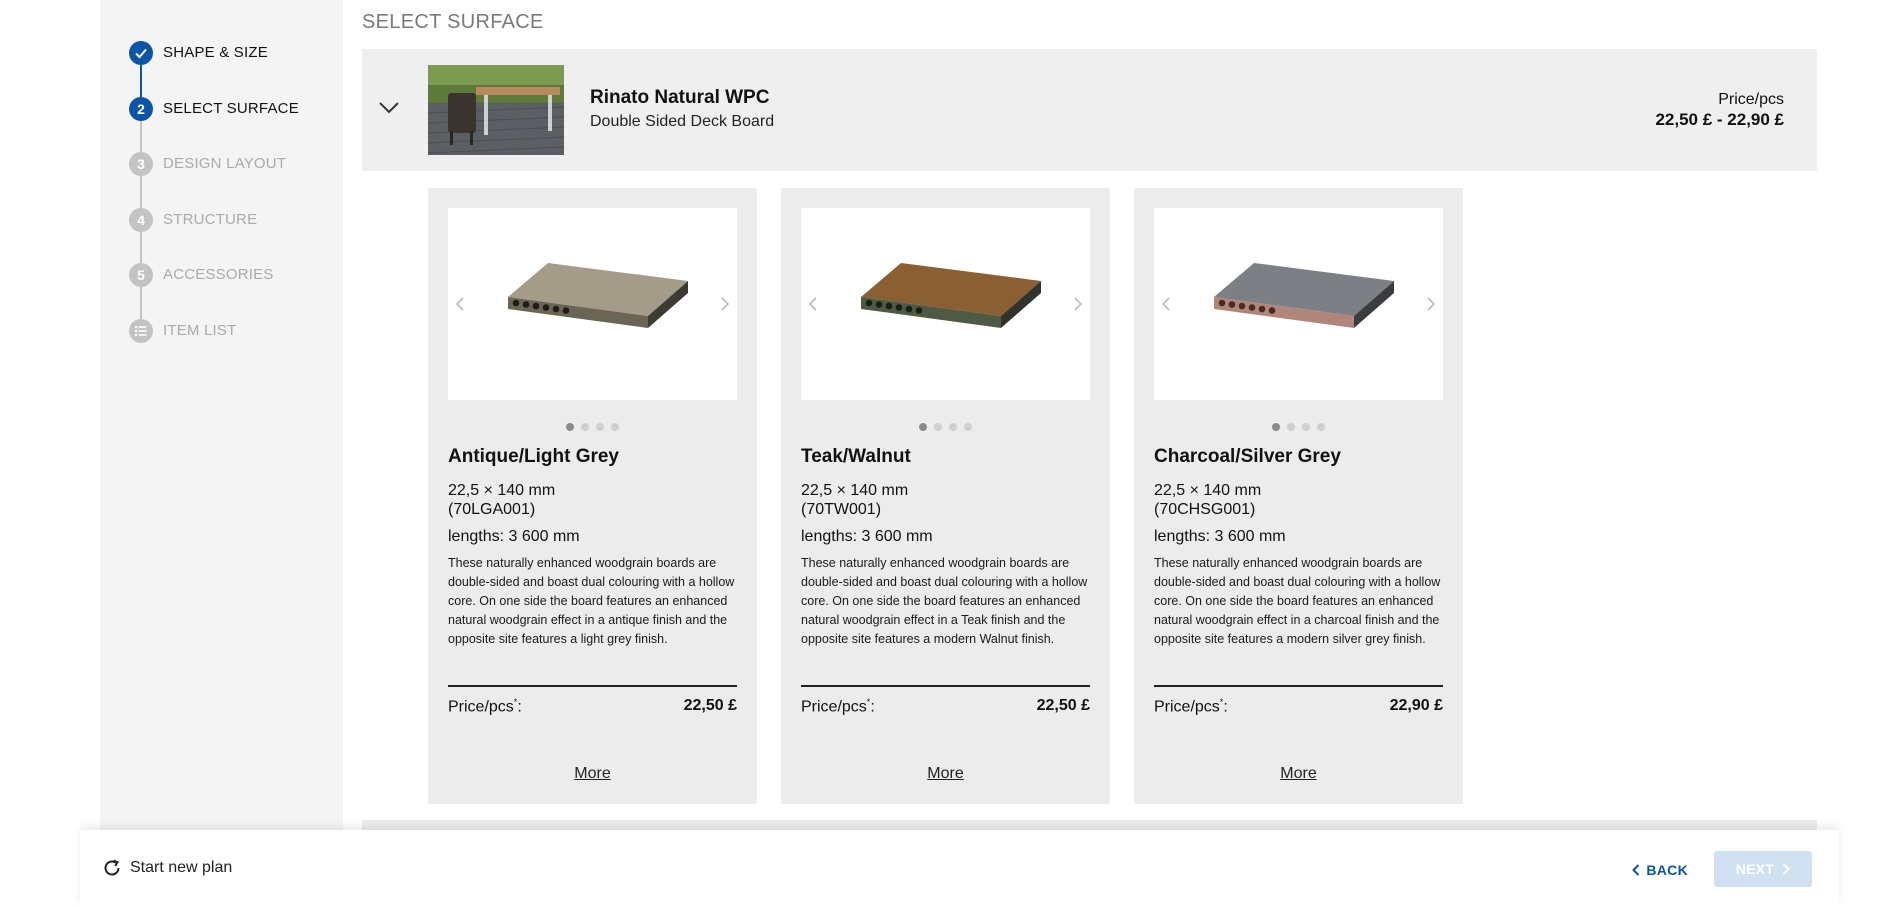 The image size is (1899, 907). What do you see at coordinates (218, 274) in the screenshot?
I see `step-label: ACCESSORIES` at bounding box center [218, 274].